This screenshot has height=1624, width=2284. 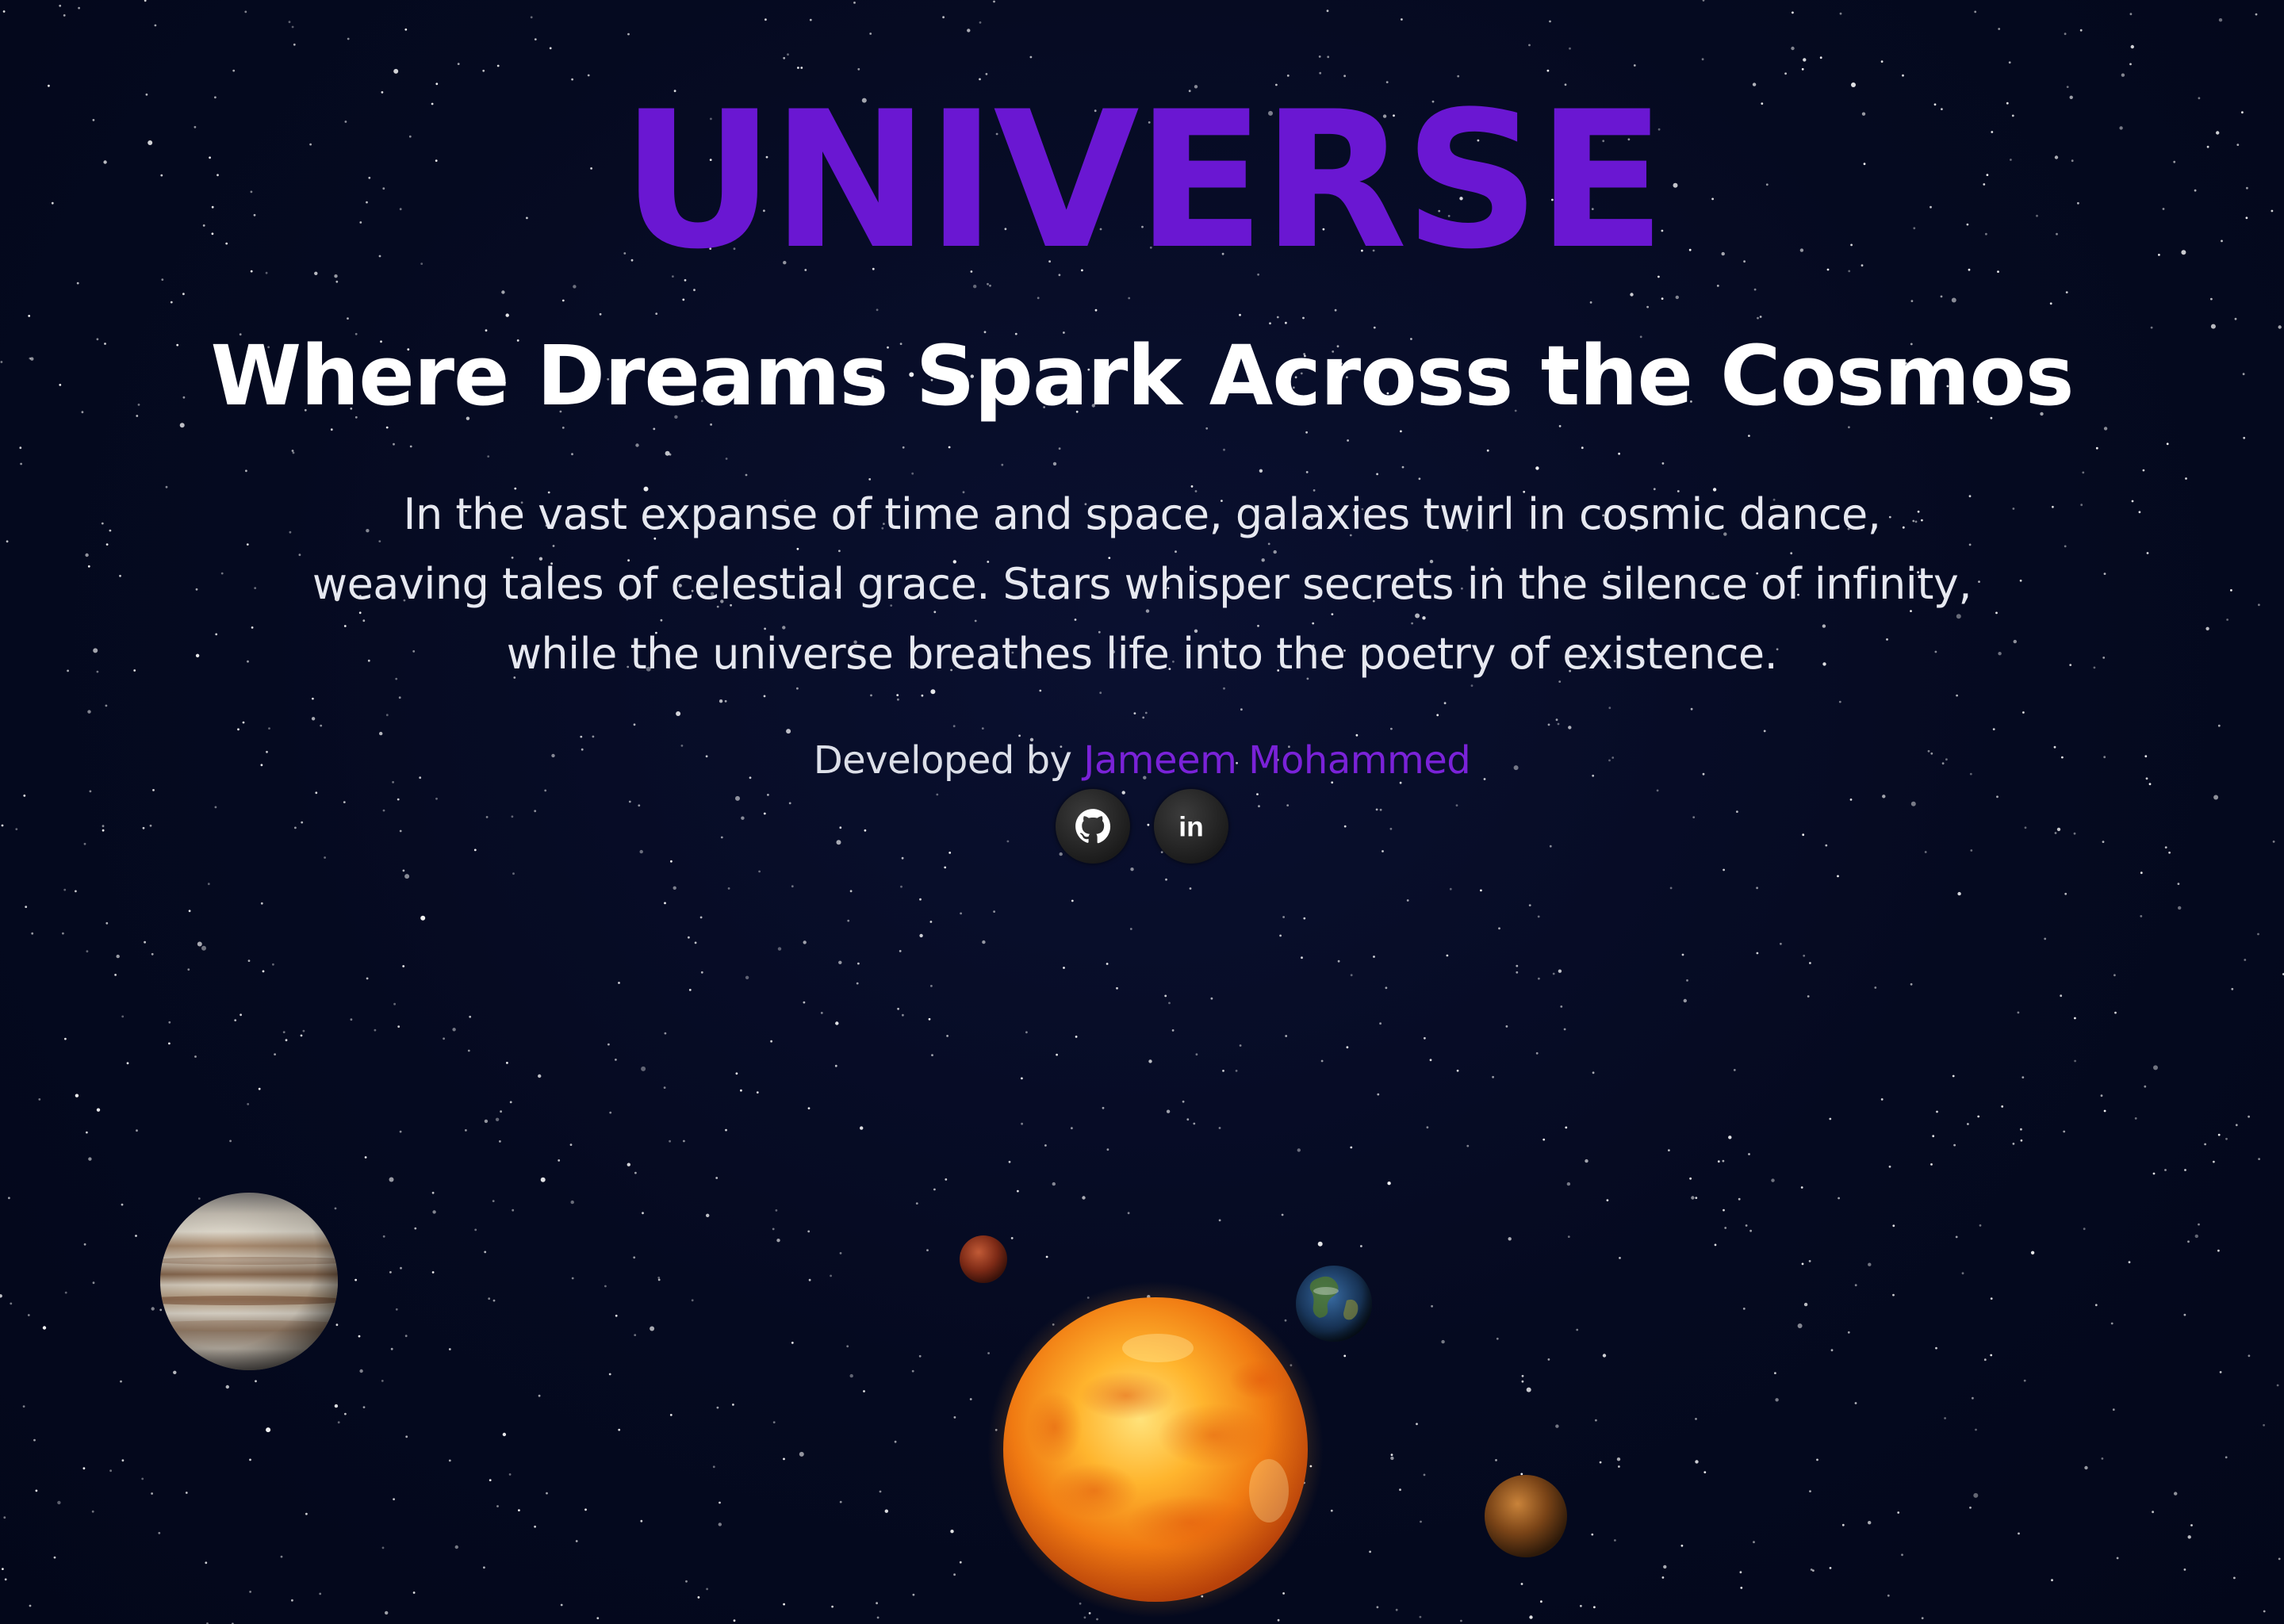 I want to click on sun, so click(x=1155, y=1449).